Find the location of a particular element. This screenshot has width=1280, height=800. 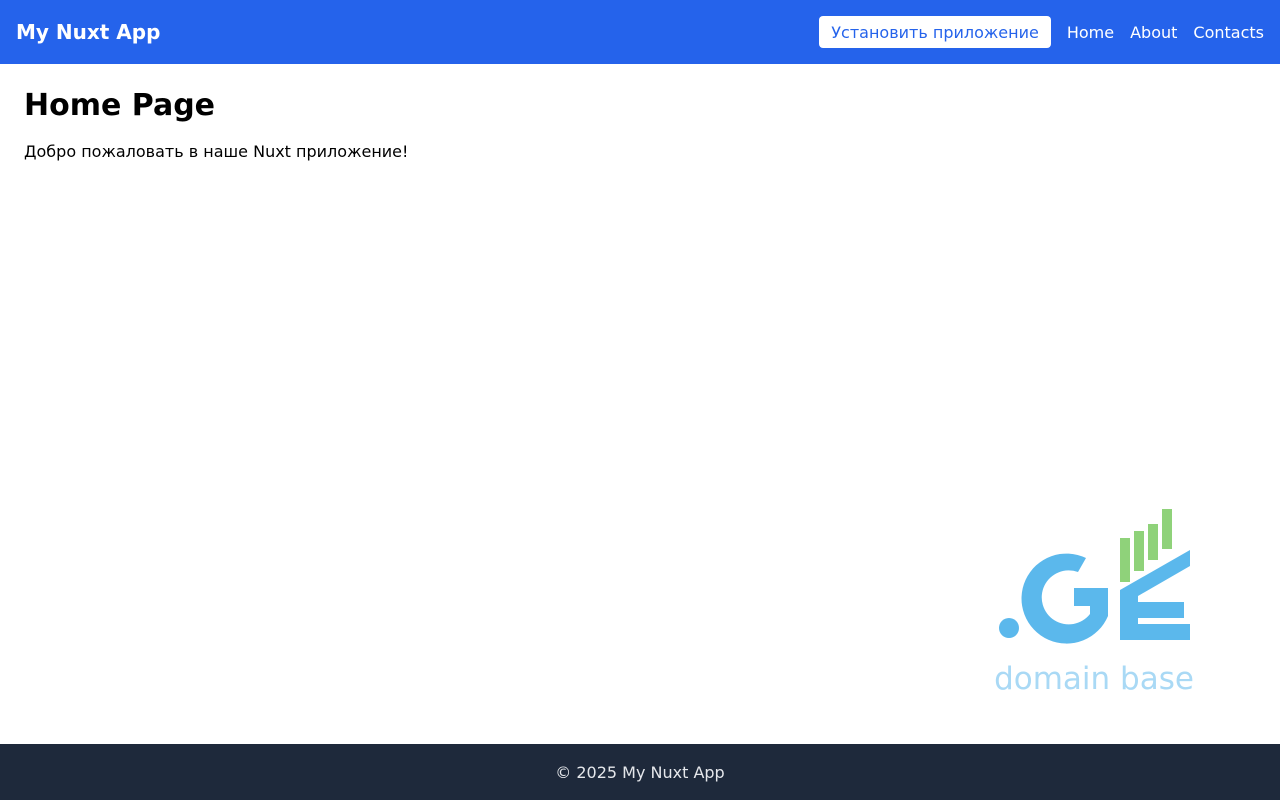

logo-graphic: domain base is located at coordinates (1094, 603).